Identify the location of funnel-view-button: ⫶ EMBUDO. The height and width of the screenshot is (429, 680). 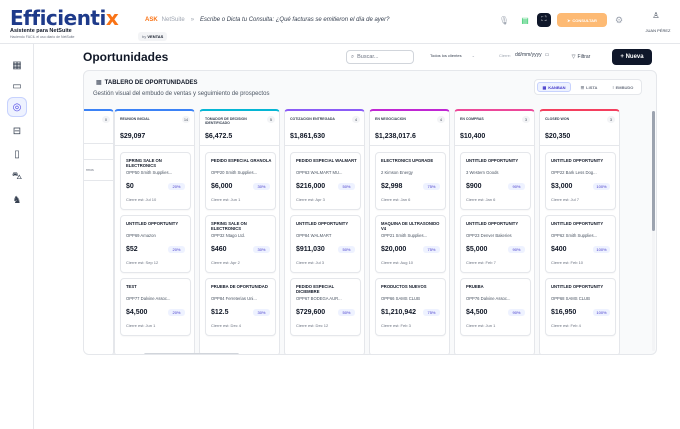
(623, 87).